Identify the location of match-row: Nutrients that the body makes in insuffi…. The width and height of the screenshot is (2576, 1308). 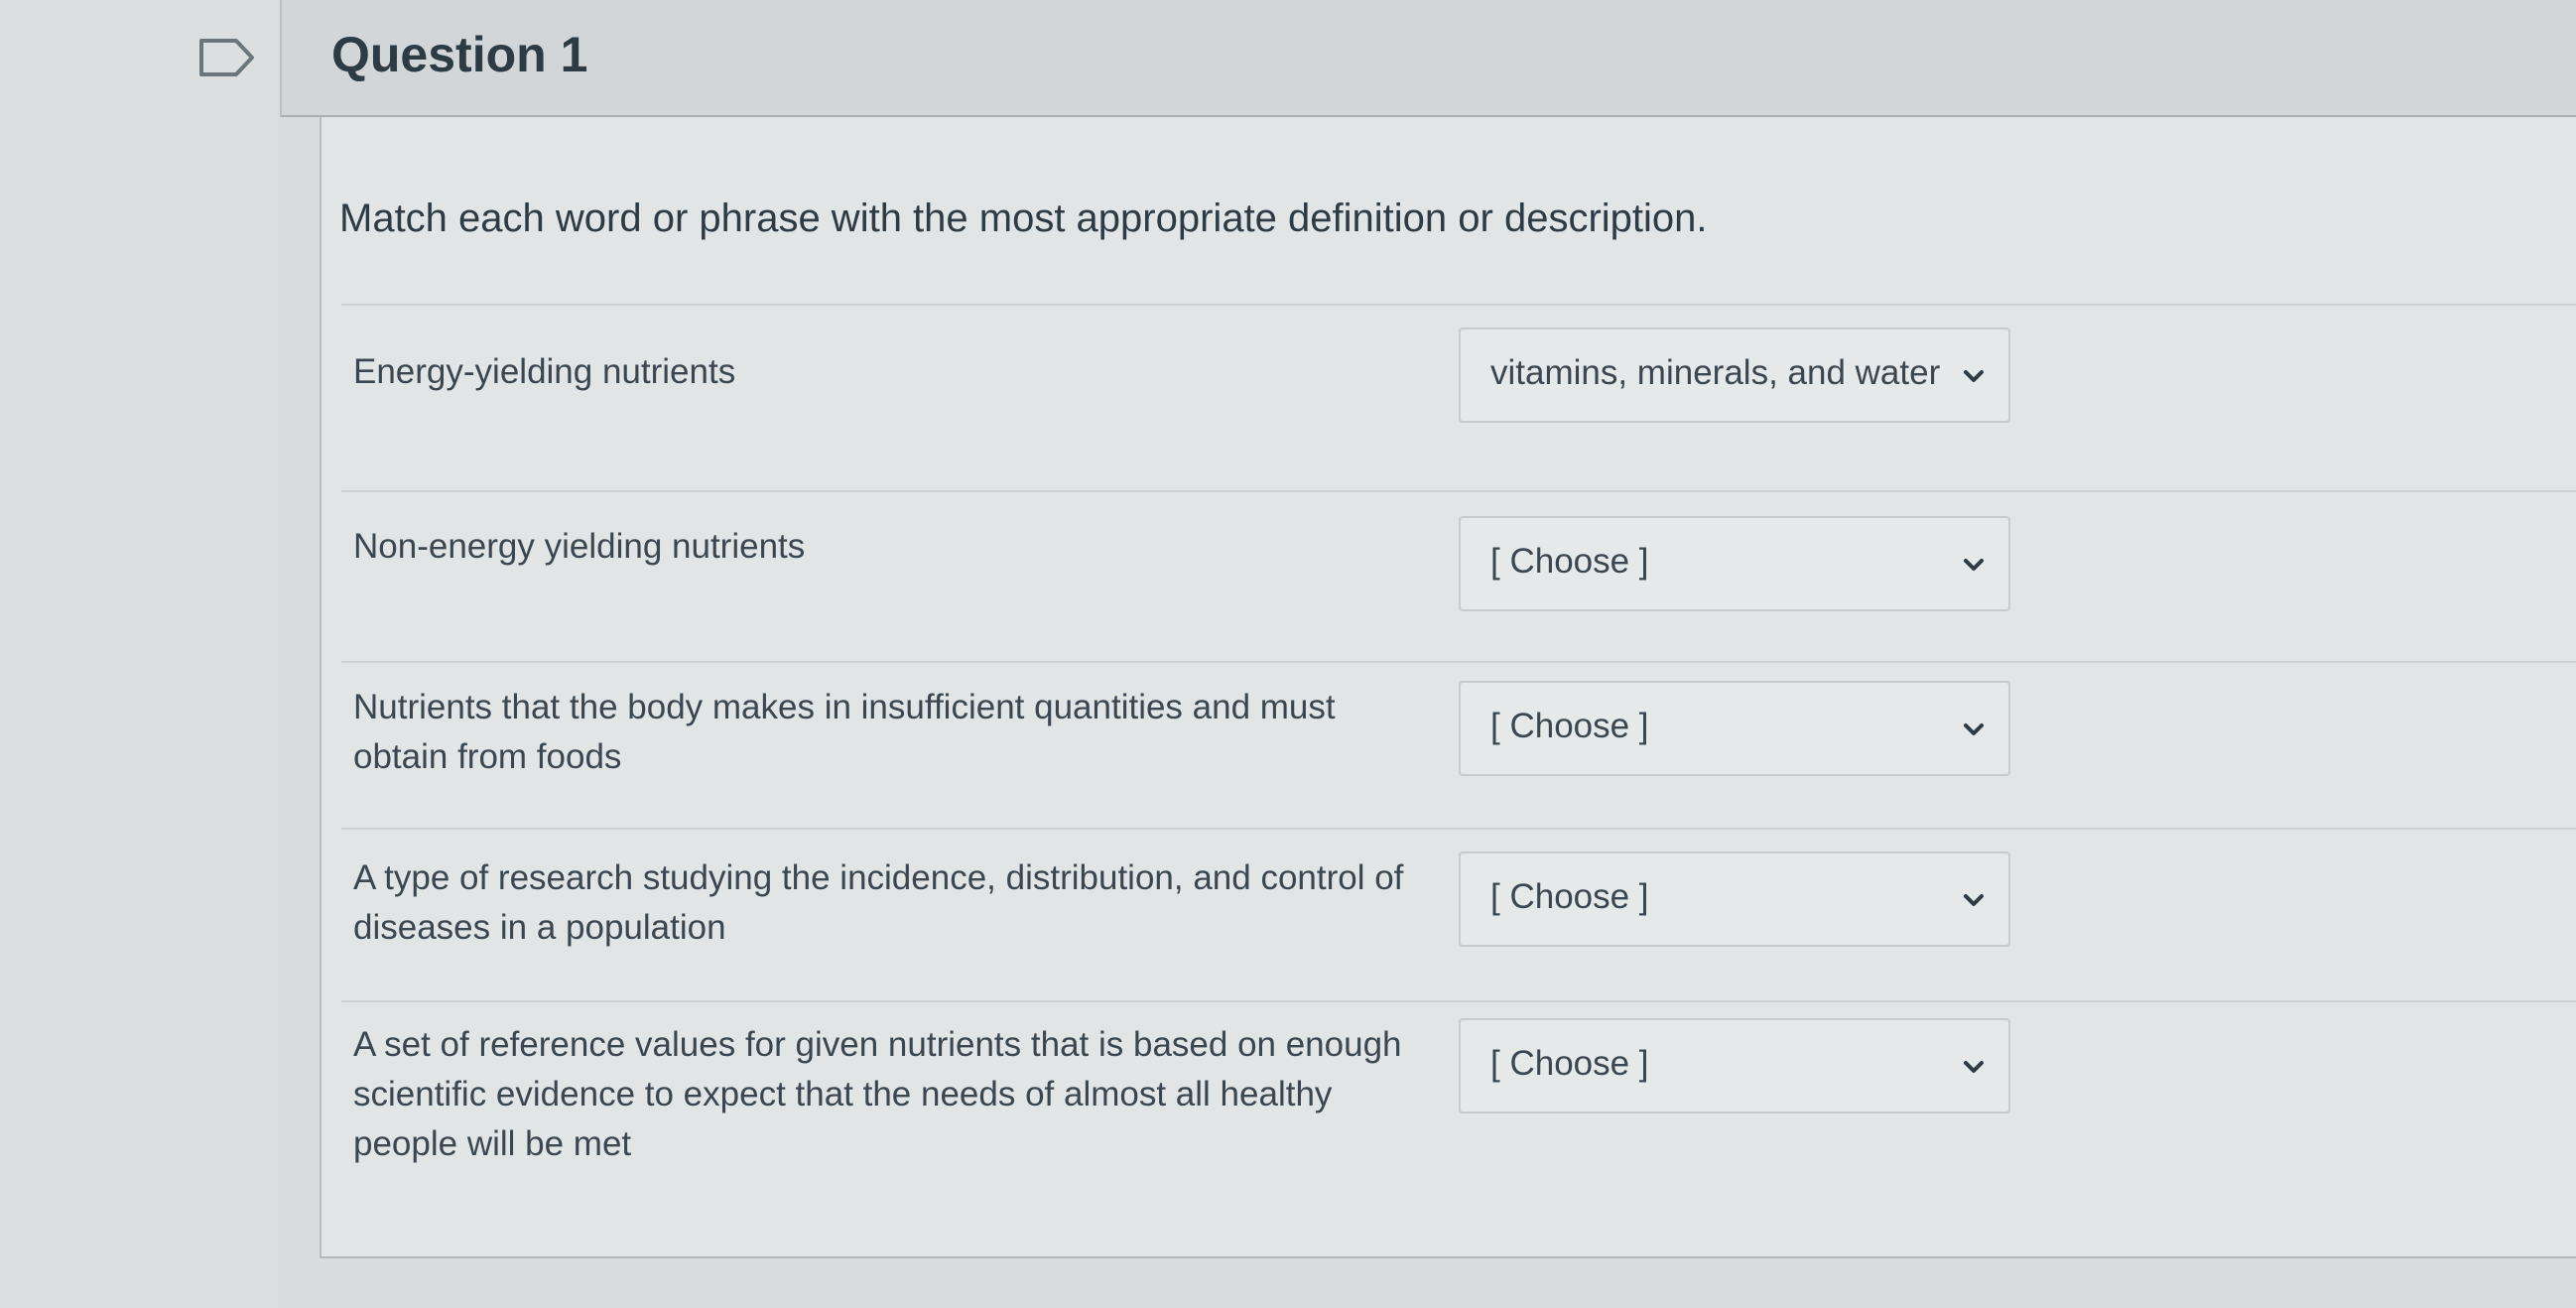
(1460, 740).